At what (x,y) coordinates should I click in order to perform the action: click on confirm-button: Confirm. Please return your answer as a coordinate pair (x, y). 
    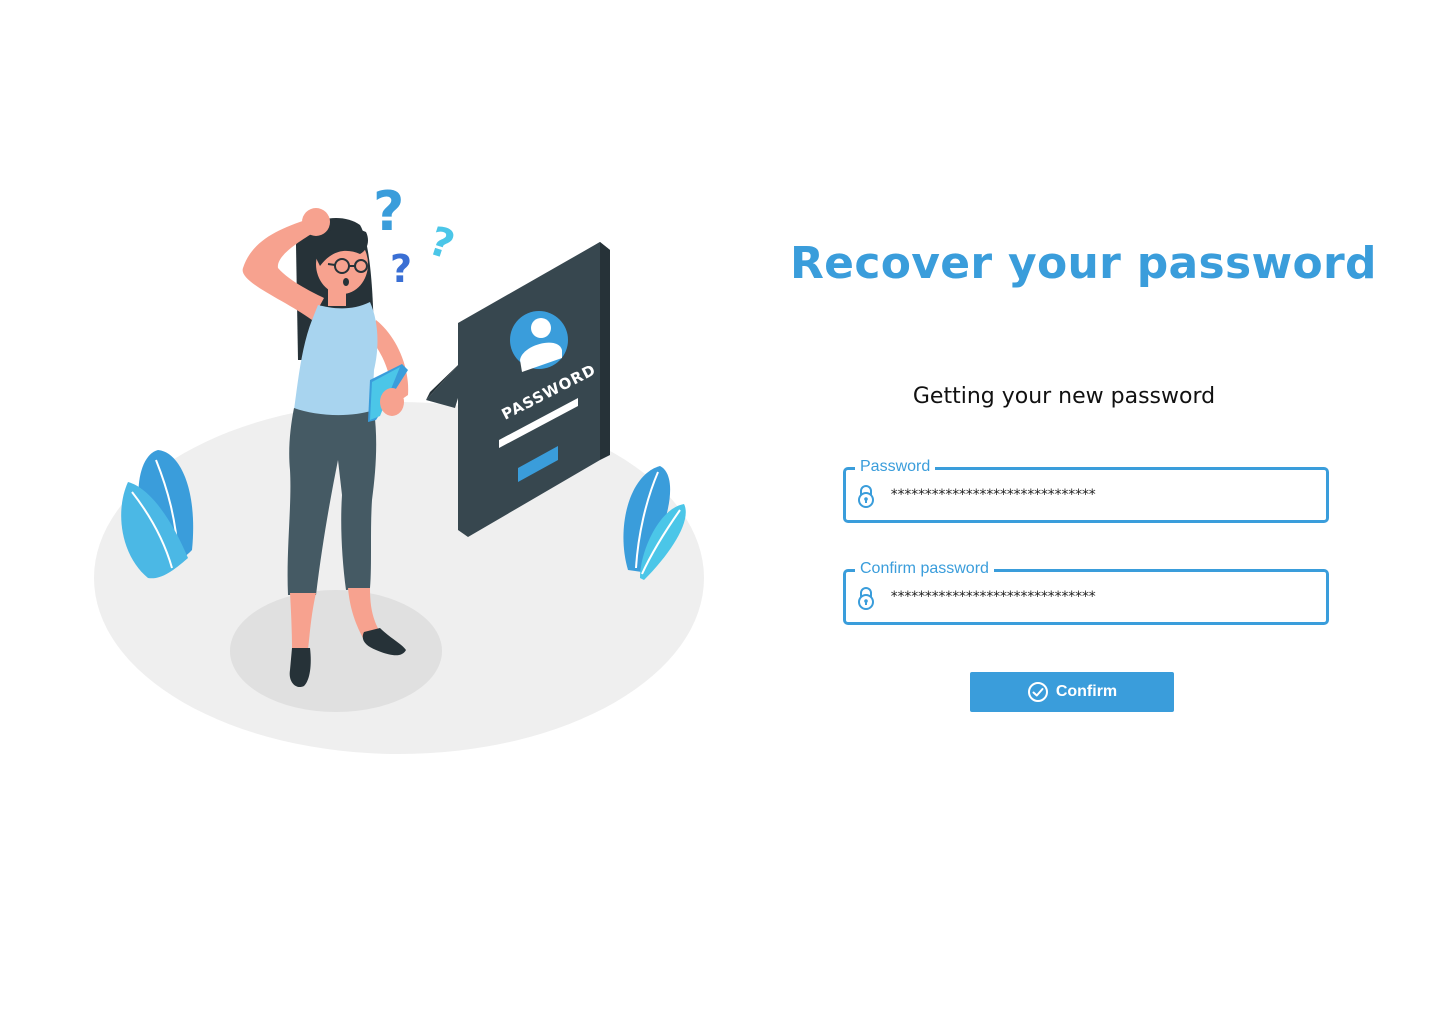
    Looking at the image, I should click on (1072, 692).